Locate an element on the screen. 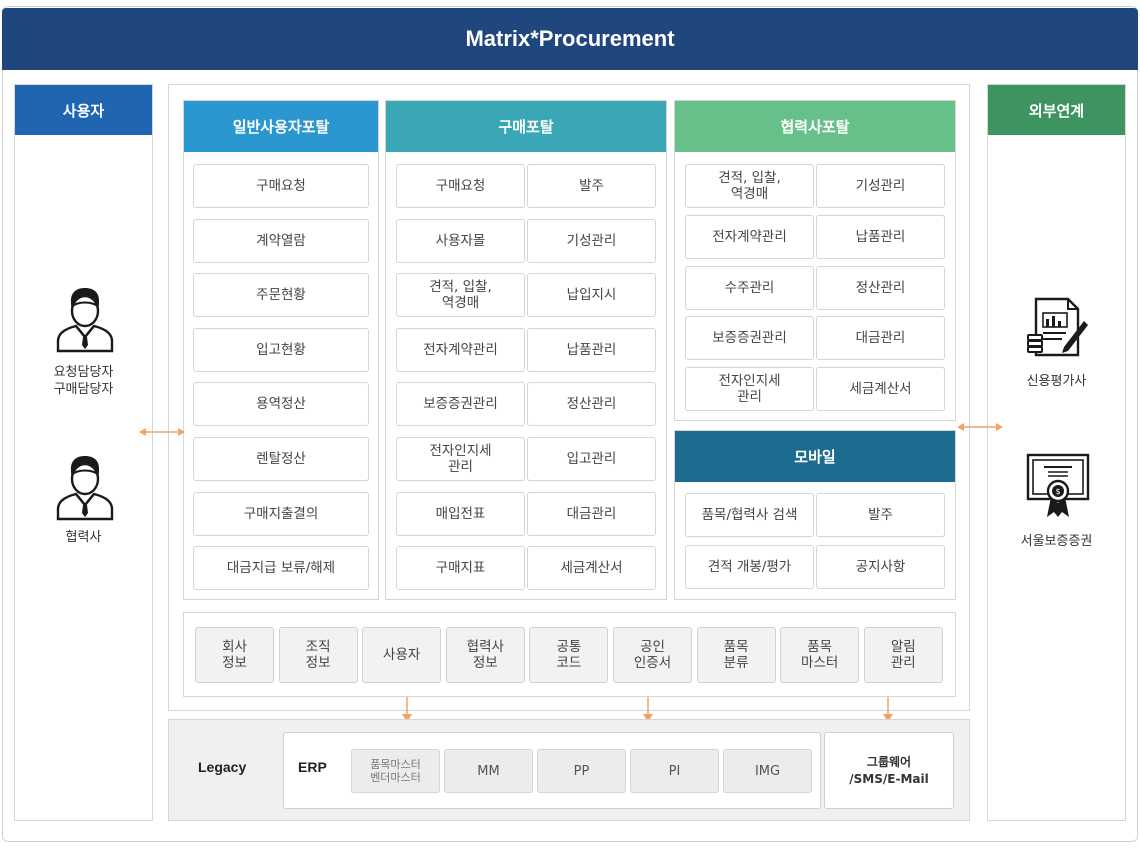 The image size is (1140, 849). general-portal-item: 용역정산 is located at coordinates (281, 404).